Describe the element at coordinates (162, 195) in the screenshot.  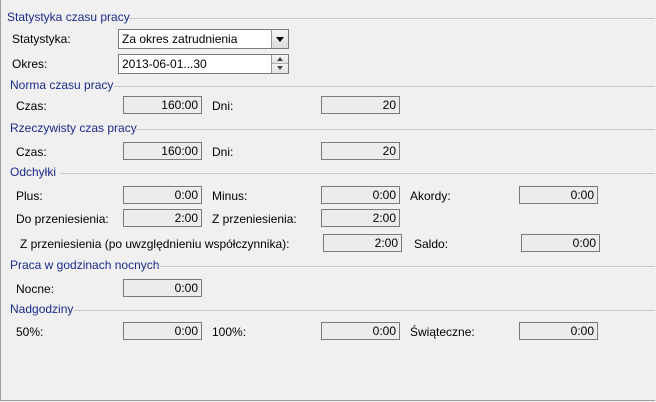
I see `plus-value: 0:00` at that location.